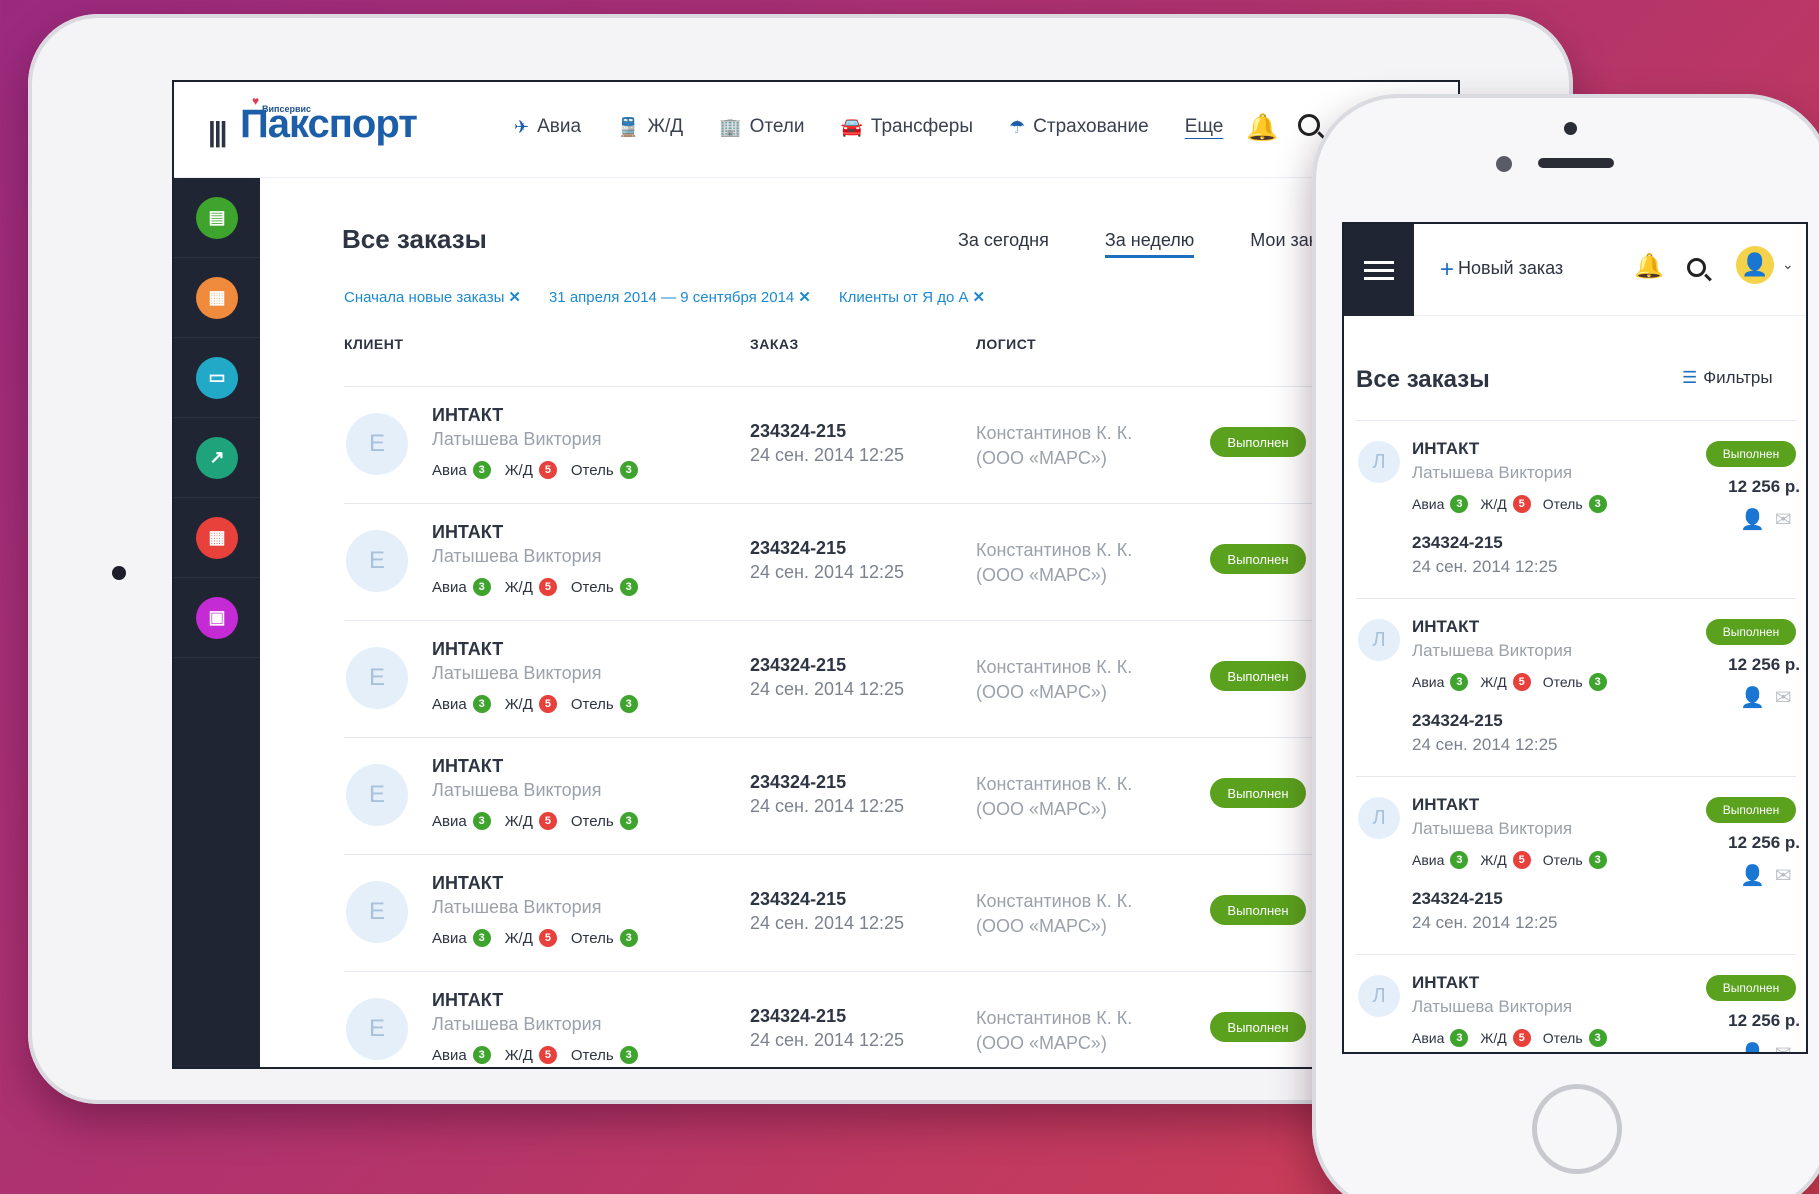 This screenshot has height=1194, width=1819. Describe the element at coordinates (1379, 270) in the screenshot. I see `hamburger-icon` at that location.